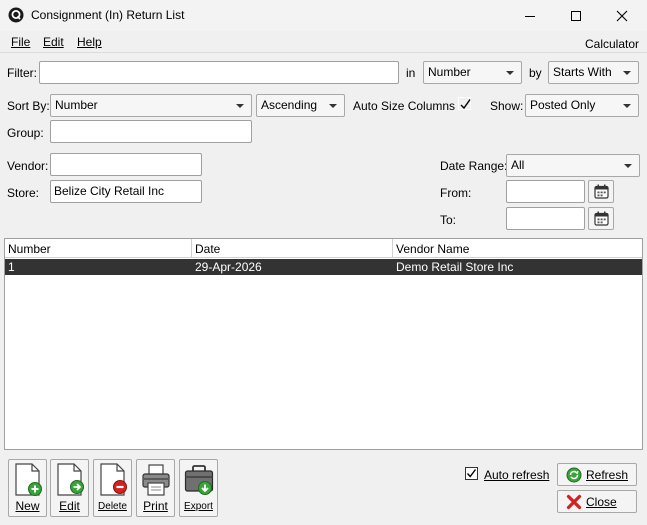 This screenshot has height=525, width=647. What do you see at coordinates (404, 106) in the screenshot?
I see `auto-size-columns-label: Auto Size Columns` at bounding box center [404, 106].